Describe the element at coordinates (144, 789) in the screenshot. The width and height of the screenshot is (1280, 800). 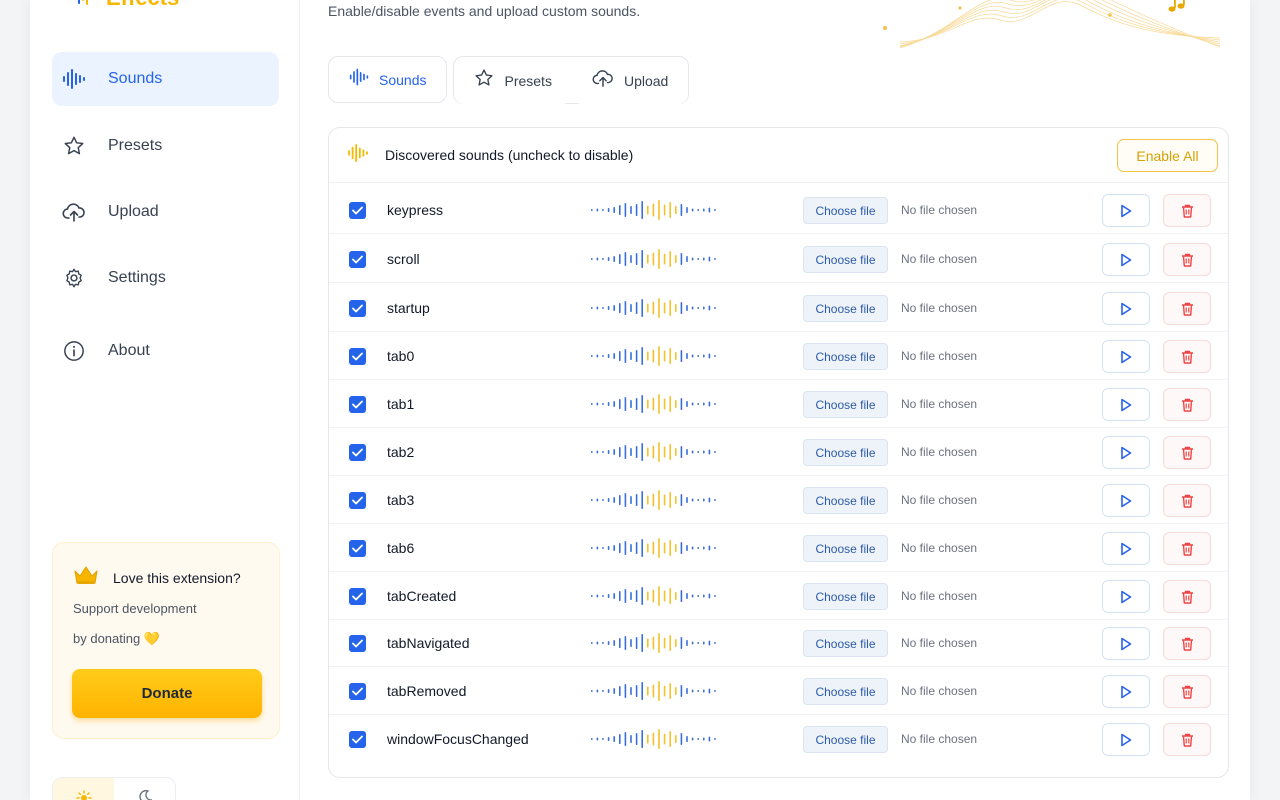
I see `theme-dark-option` at that location.